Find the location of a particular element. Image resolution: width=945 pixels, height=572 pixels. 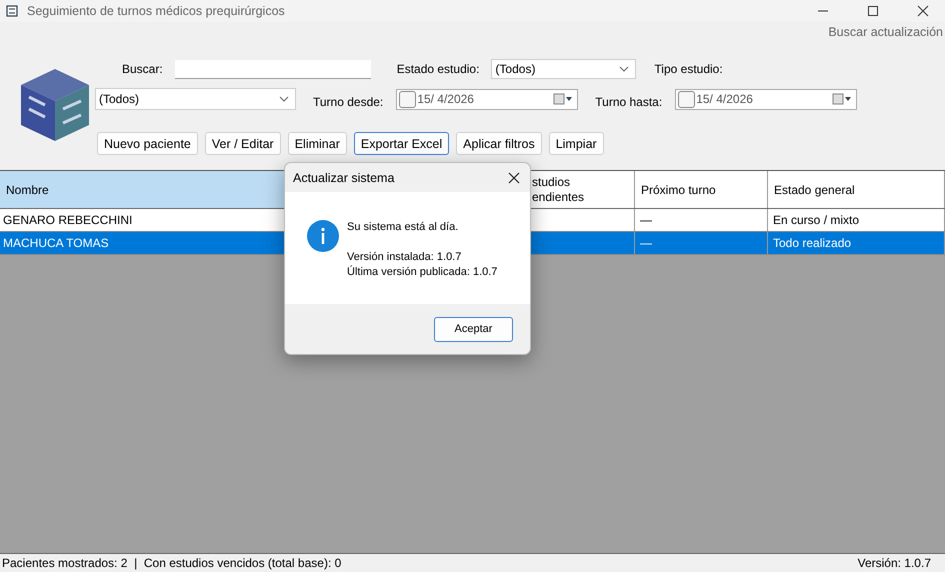

tipo-label: Tipo estudio: is located at coordinates (688, 69).